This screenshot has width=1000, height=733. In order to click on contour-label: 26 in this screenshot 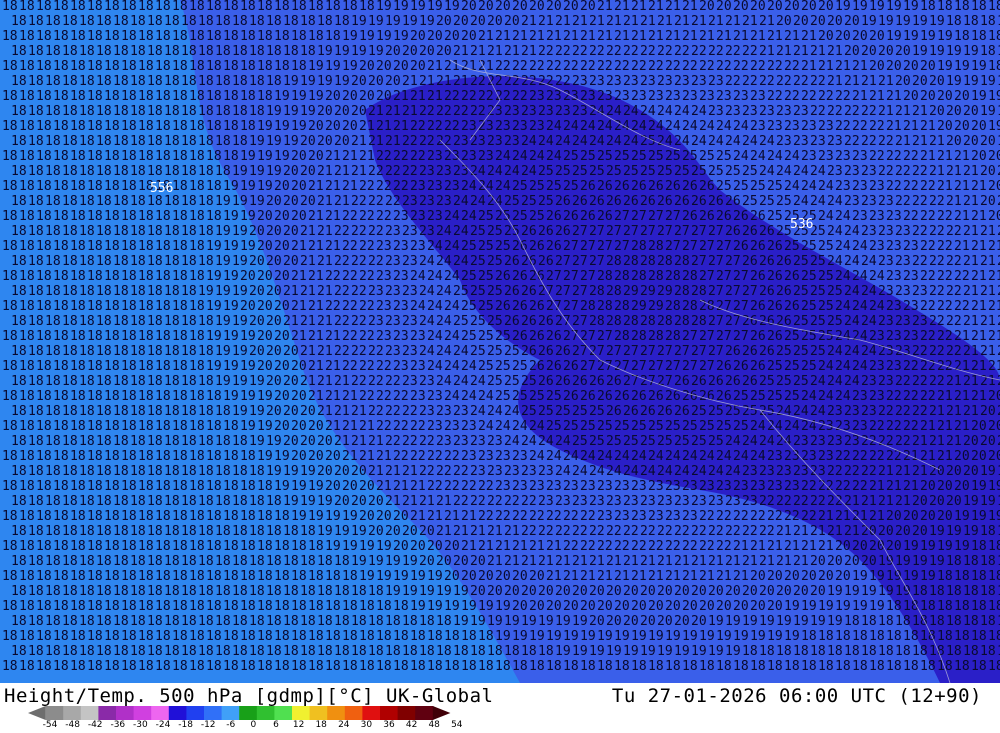, I will do `click(520, 276)`.